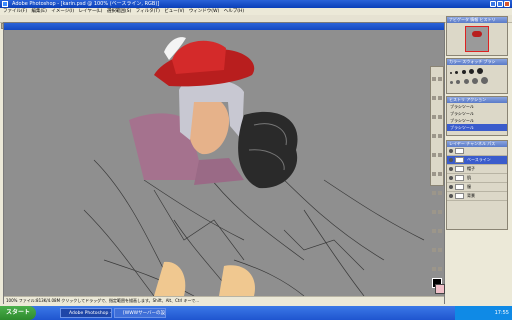 Image resolution: width=512 pixels, height=320 pixels. I want to click on minimize-button, so click(493, 4).